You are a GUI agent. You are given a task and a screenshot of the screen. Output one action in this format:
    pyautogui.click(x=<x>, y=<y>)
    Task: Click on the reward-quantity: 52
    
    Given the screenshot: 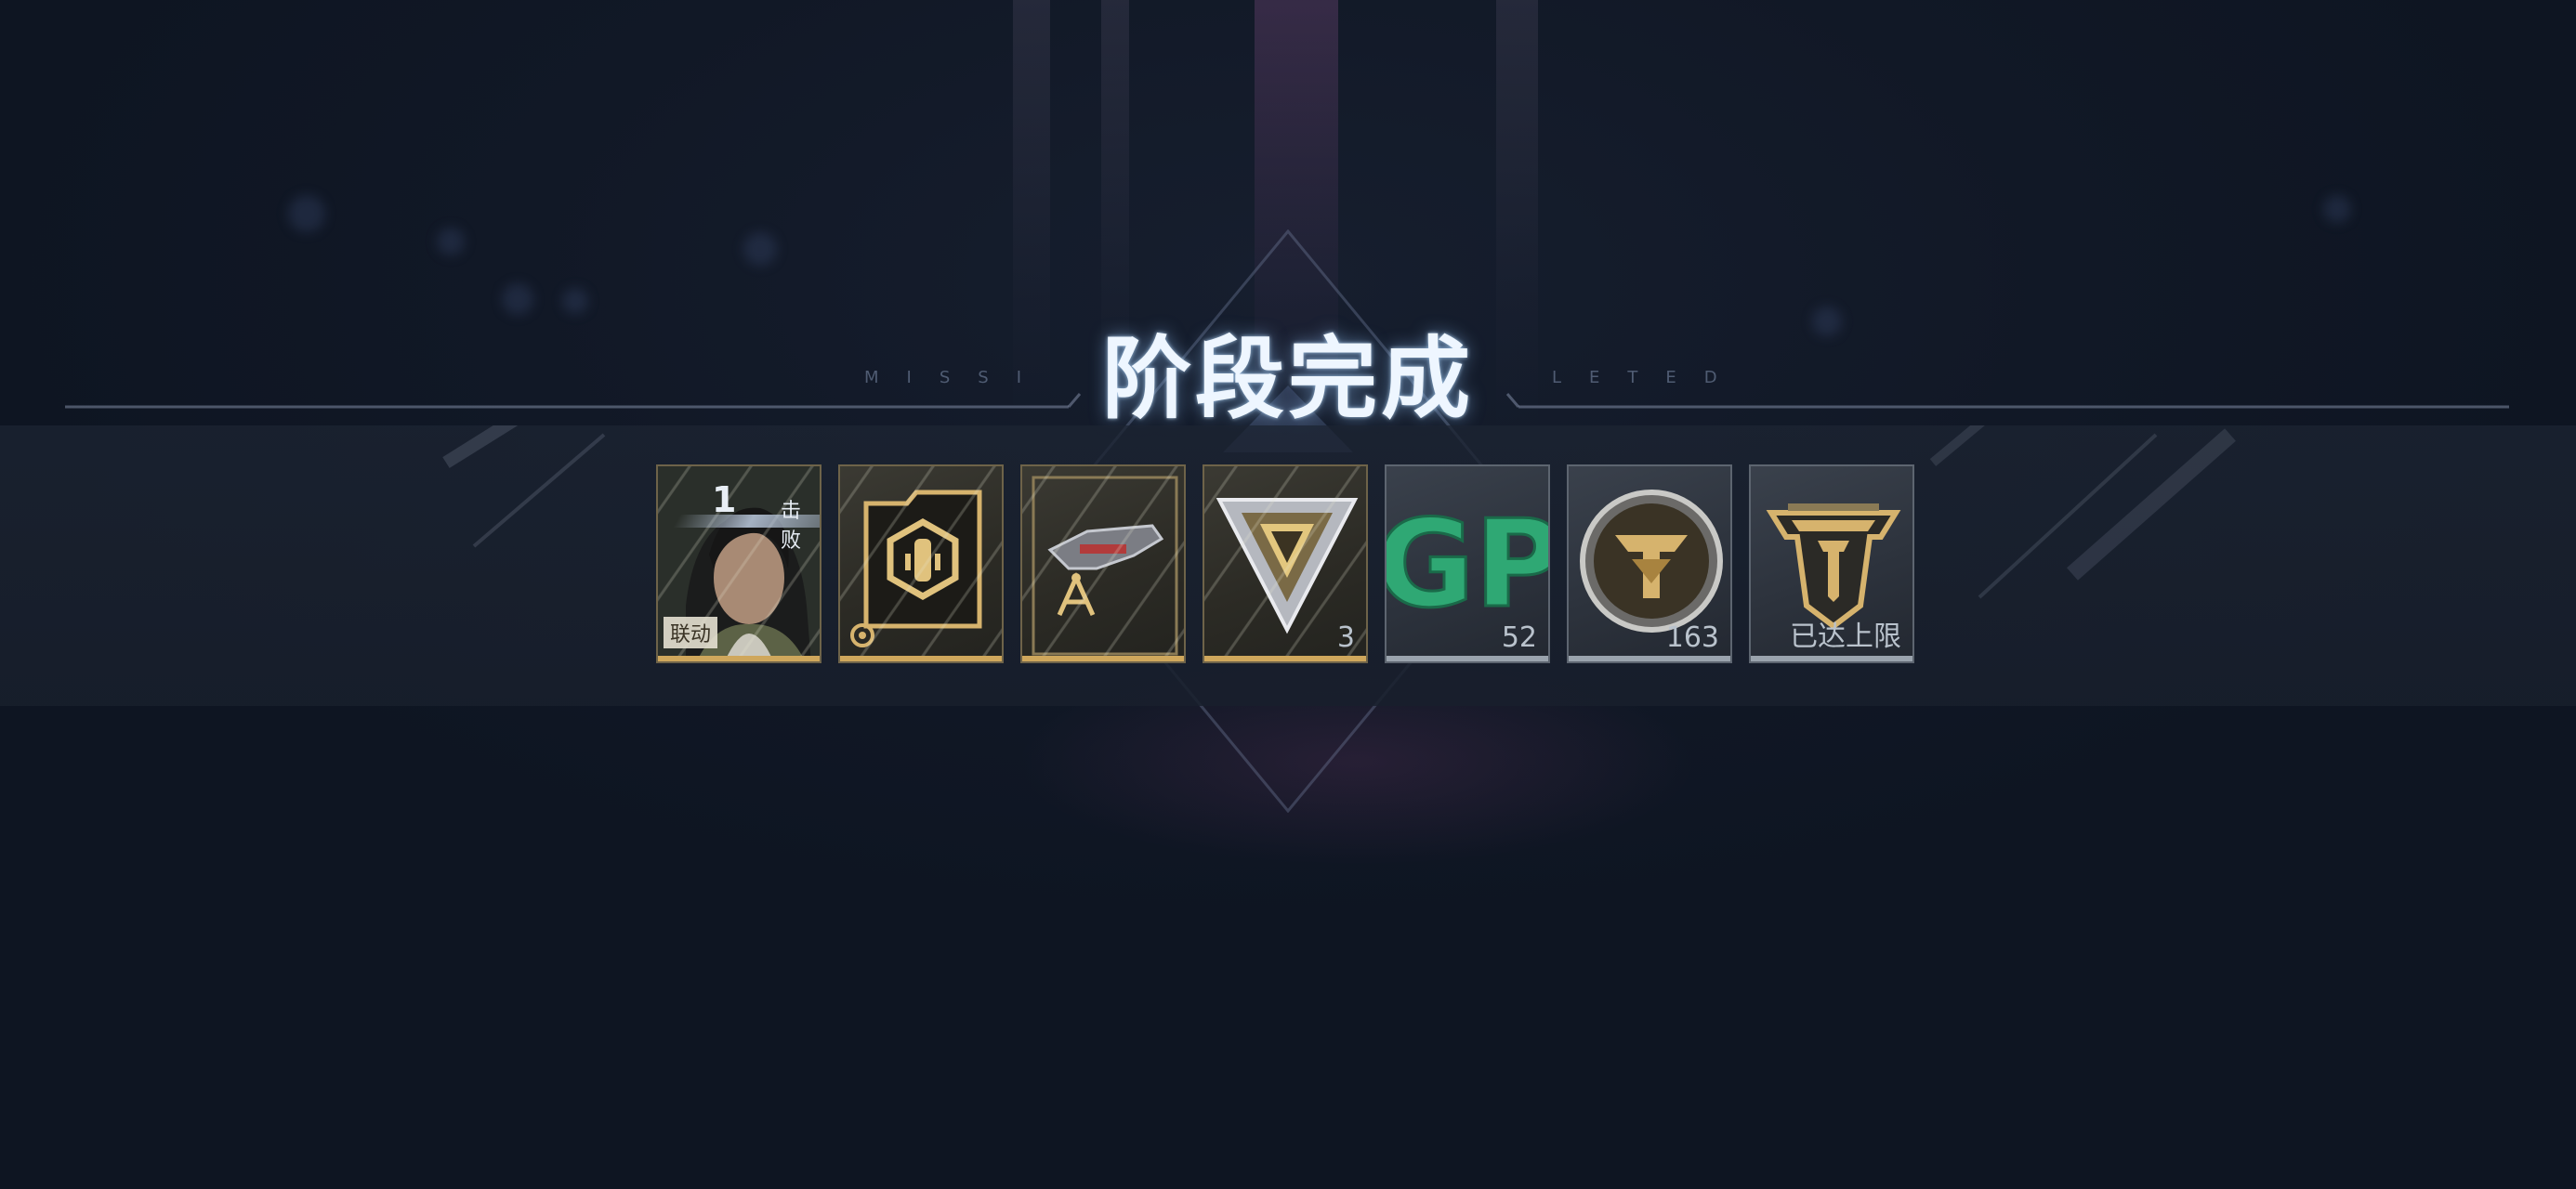 What is the action you would take?
    pyautogui.click(x=1519, y=637)
    